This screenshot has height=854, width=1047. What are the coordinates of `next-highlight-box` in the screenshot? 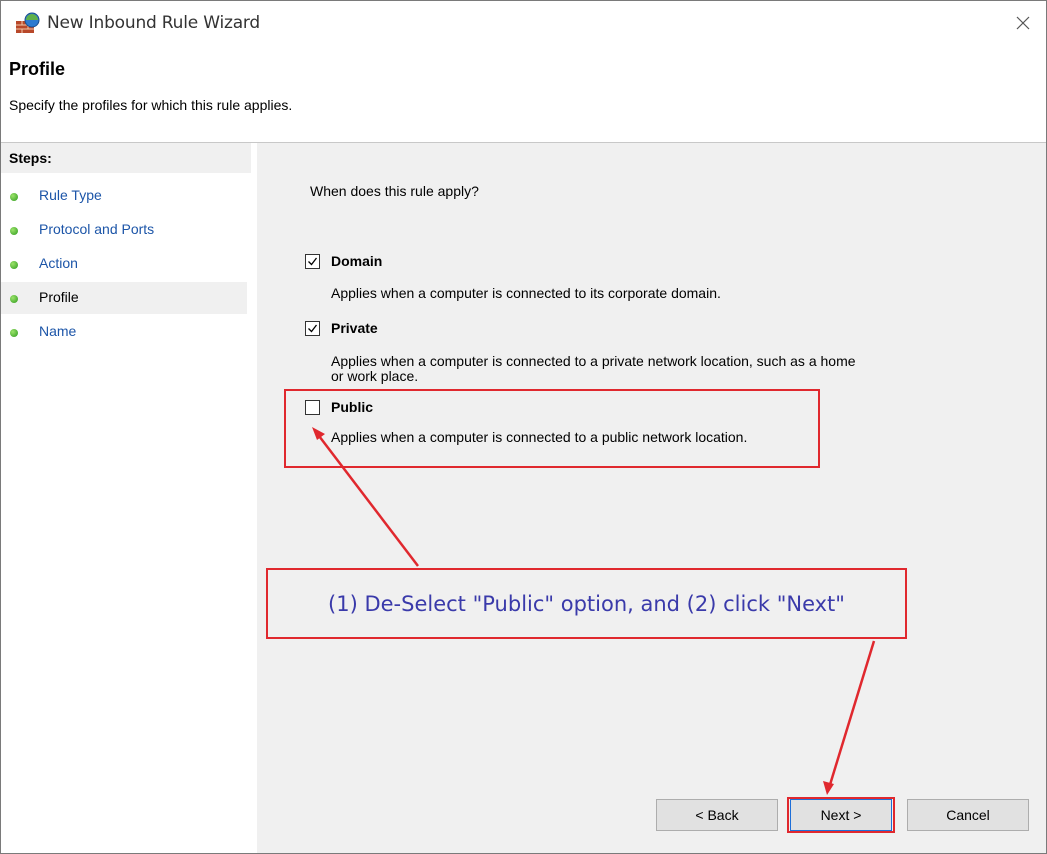 It's located at (841, 815).